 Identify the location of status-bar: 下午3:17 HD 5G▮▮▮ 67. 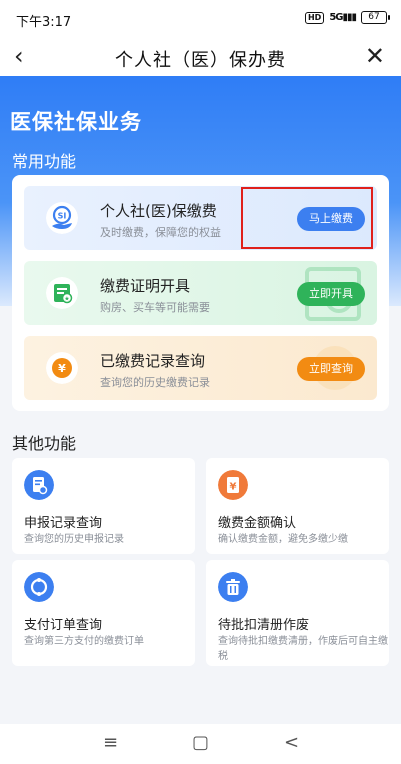
(200, 20).